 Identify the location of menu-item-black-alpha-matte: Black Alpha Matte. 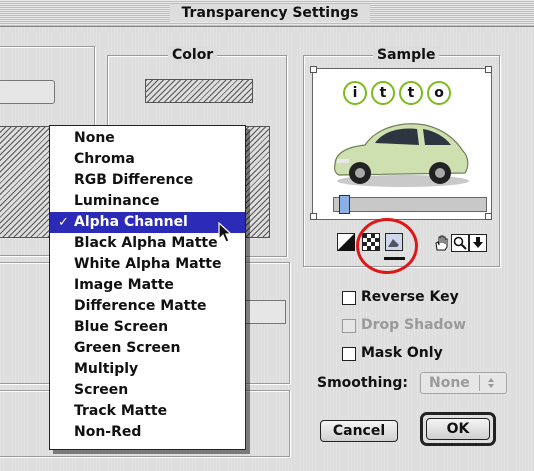
(147, 243).